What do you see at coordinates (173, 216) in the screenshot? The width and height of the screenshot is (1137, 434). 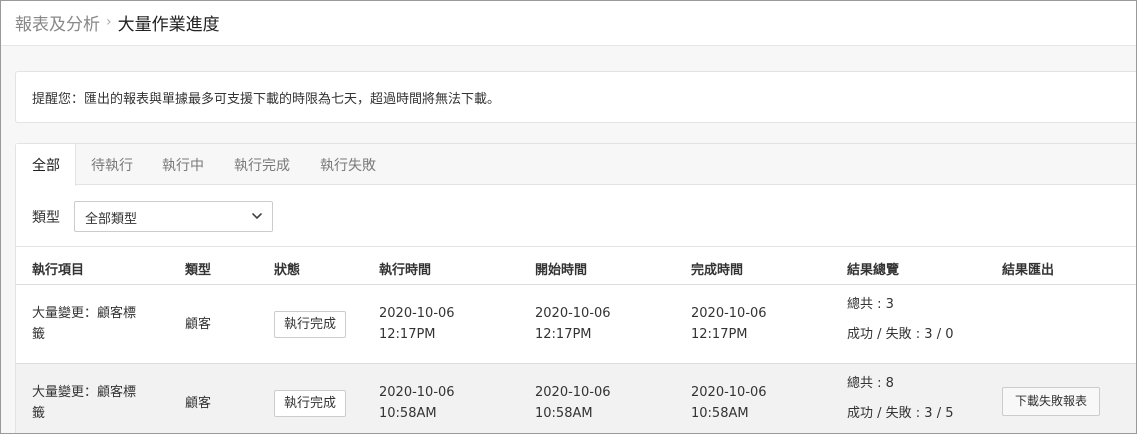 I see `type-filter-select: 全部類型` at bounding box center [173, 216].